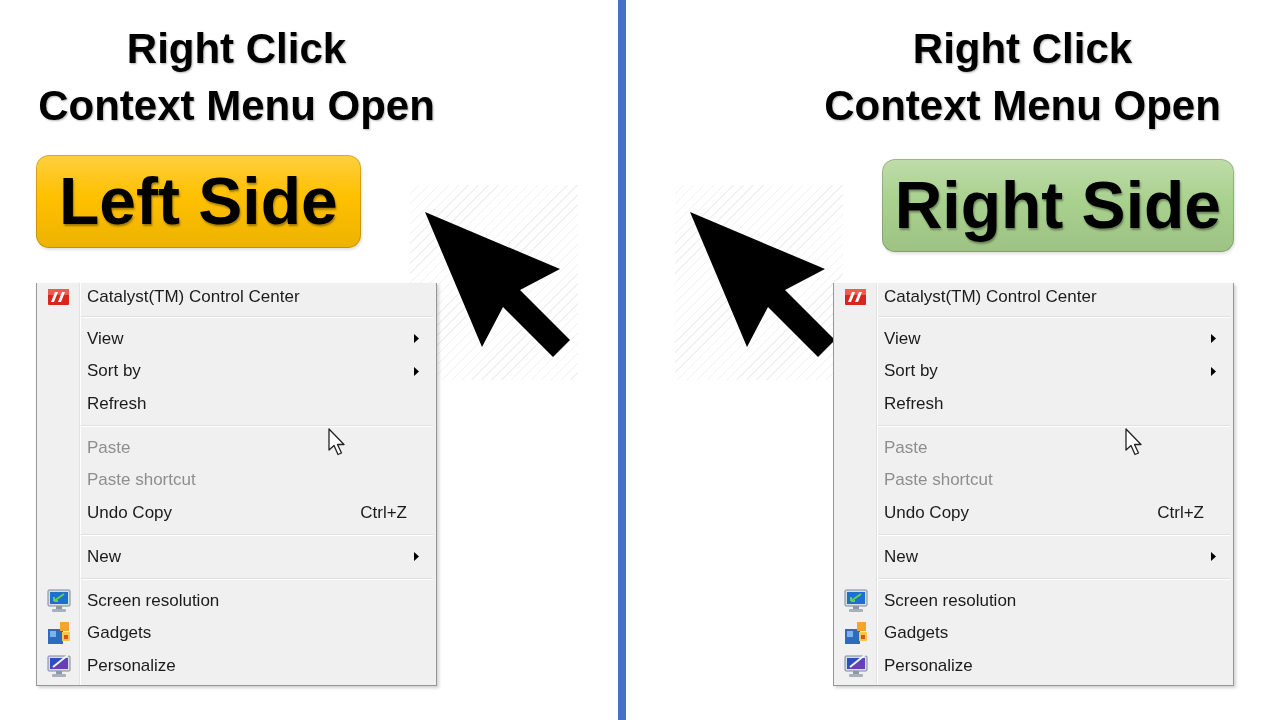  What do you see at coordinates (1057, 205) in the screenshot?
I see `side-badge: Right Side` at bounding box center [1057, 205].